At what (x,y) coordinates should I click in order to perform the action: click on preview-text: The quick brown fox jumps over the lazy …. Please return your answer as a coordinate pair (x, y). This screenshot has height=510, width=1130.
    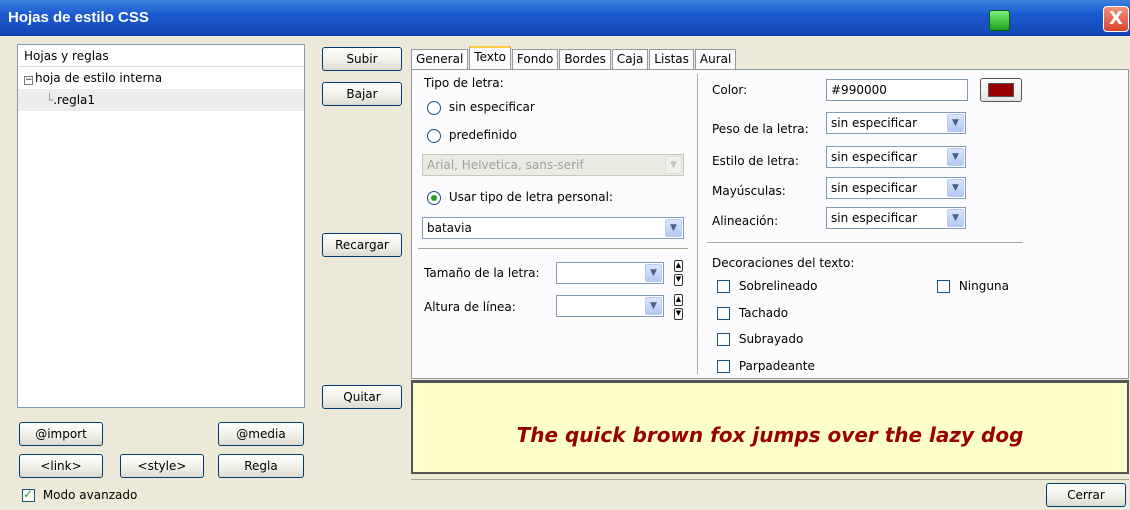
    Looking at the image, I should click on (770, 435).